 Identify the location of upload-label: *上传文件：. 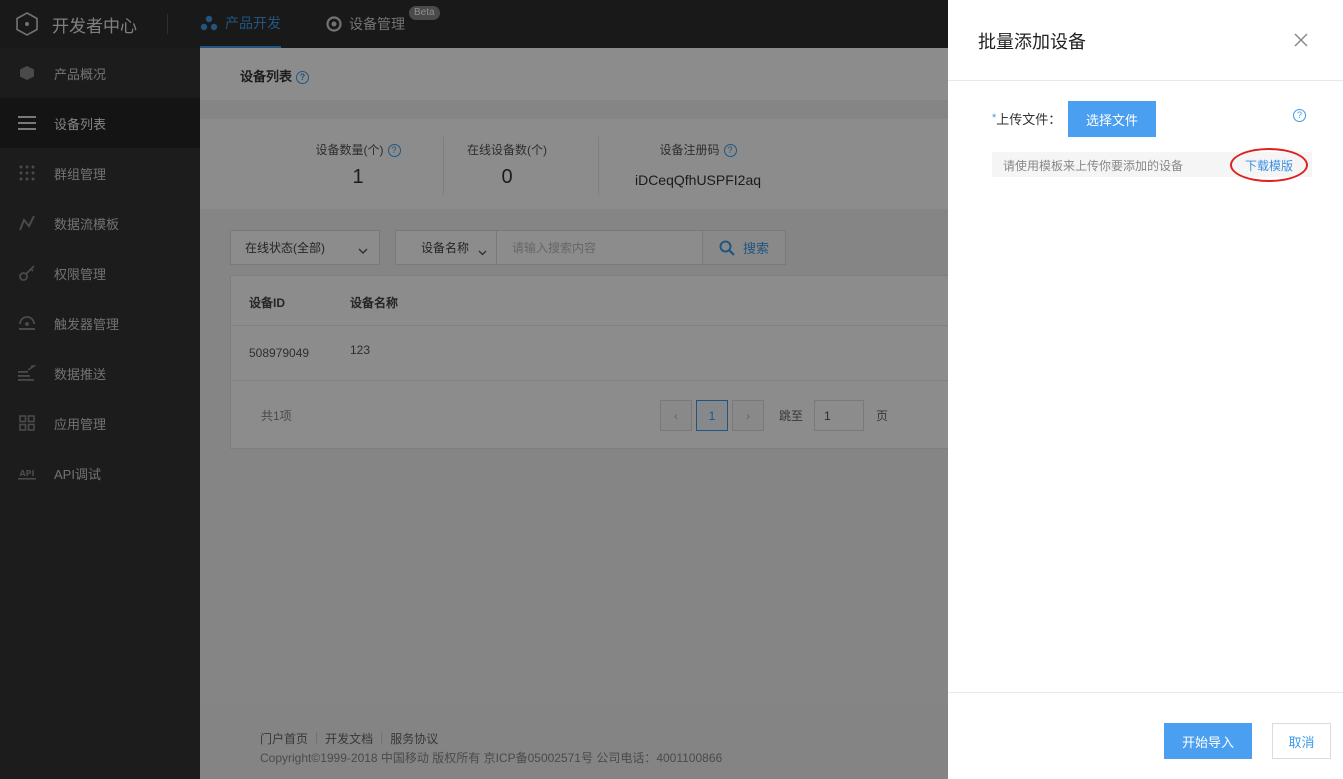
(1026, 118).